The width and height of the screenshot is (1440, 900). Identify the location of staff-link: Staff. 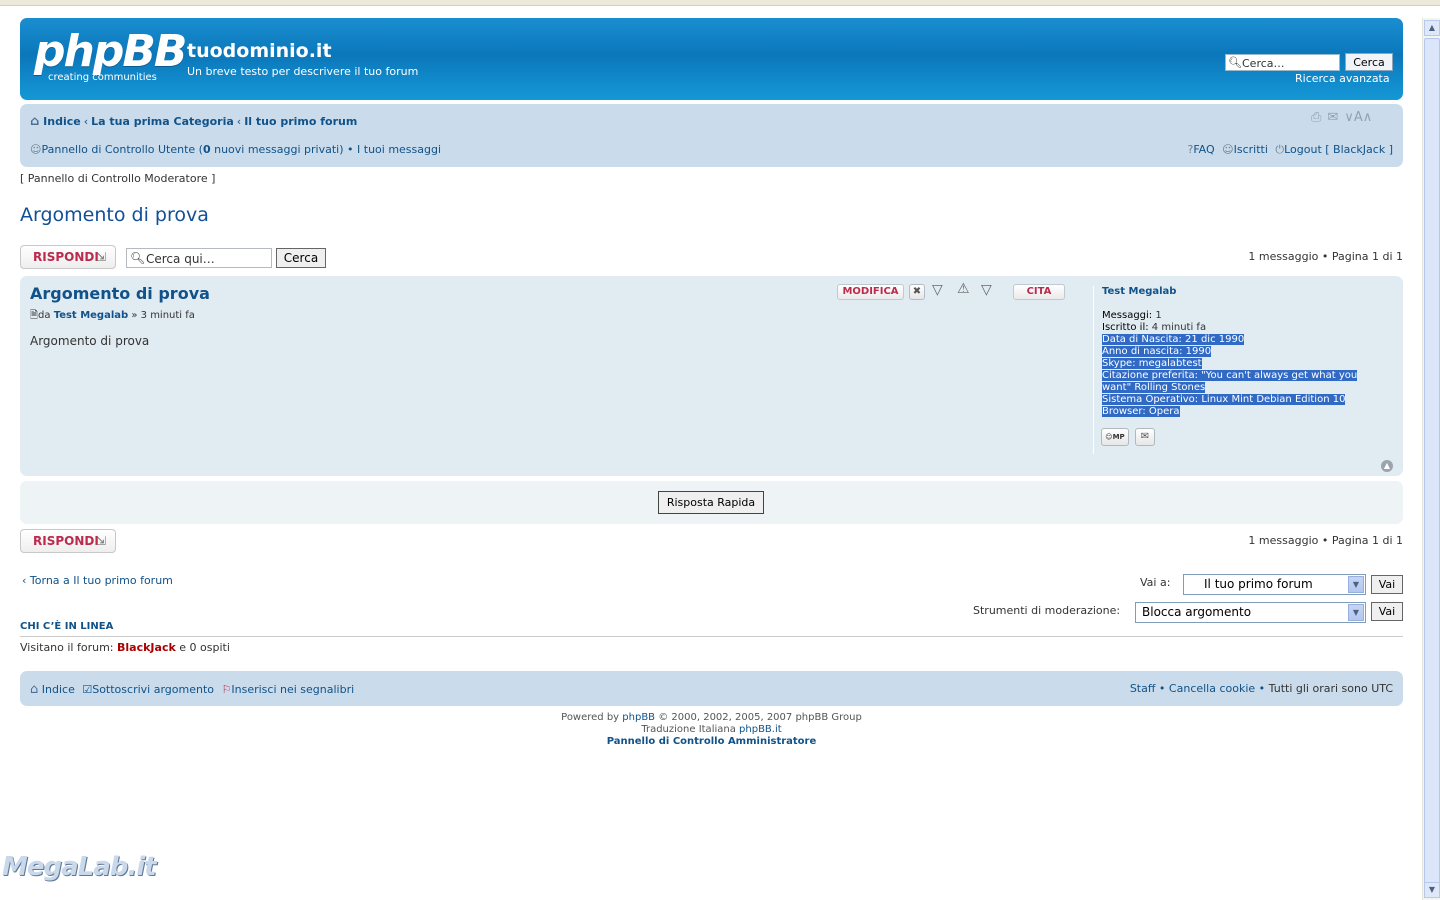
(1143, 688).